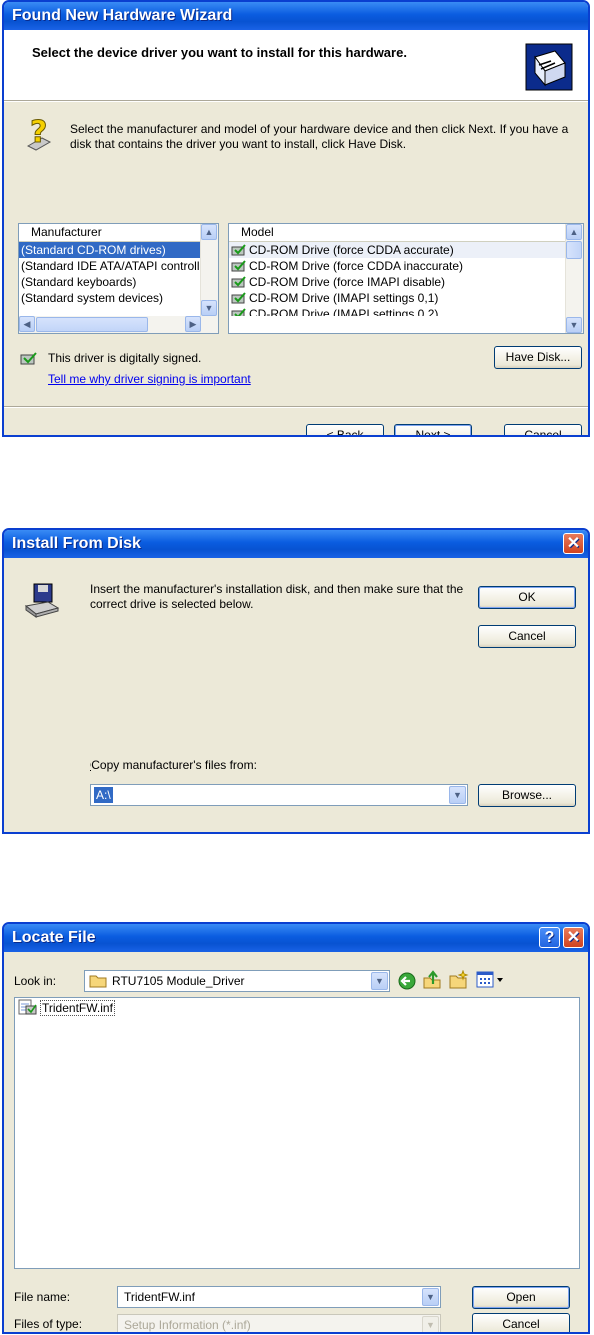 The height and width of the screenshot is (1335, 594). Describe the element at coordinates (98, 981) in the screenshot. I see `folder-icon` at that location.